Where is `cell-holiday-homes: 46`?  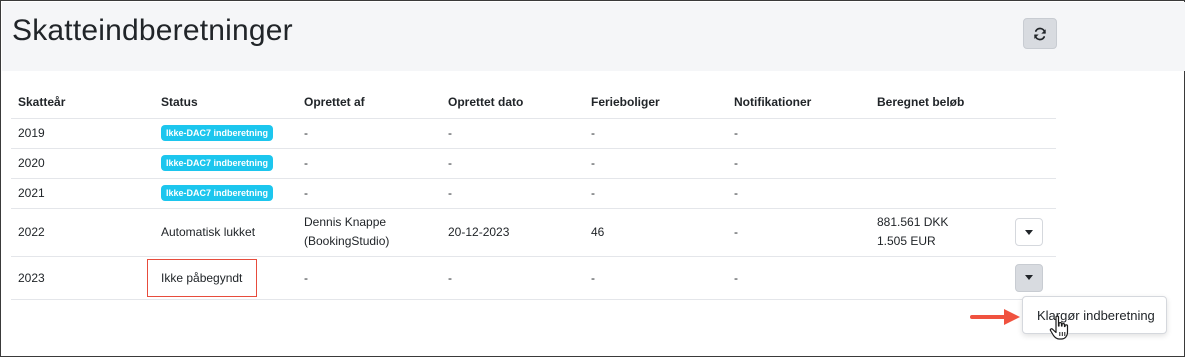
cell-holiday-homes: 46 is located at coordinates (655, 232).